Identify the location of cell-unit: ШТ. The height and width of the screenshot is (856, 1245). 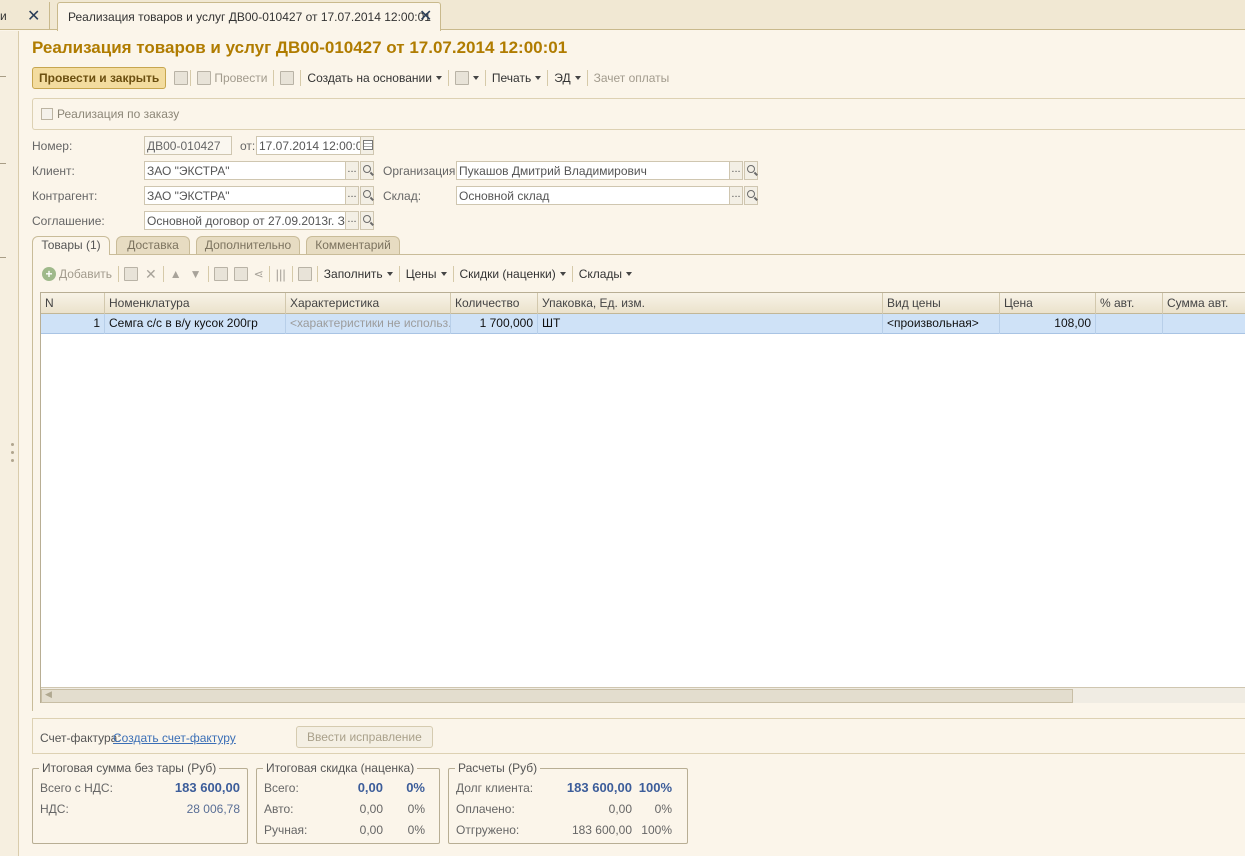
(710, 324).